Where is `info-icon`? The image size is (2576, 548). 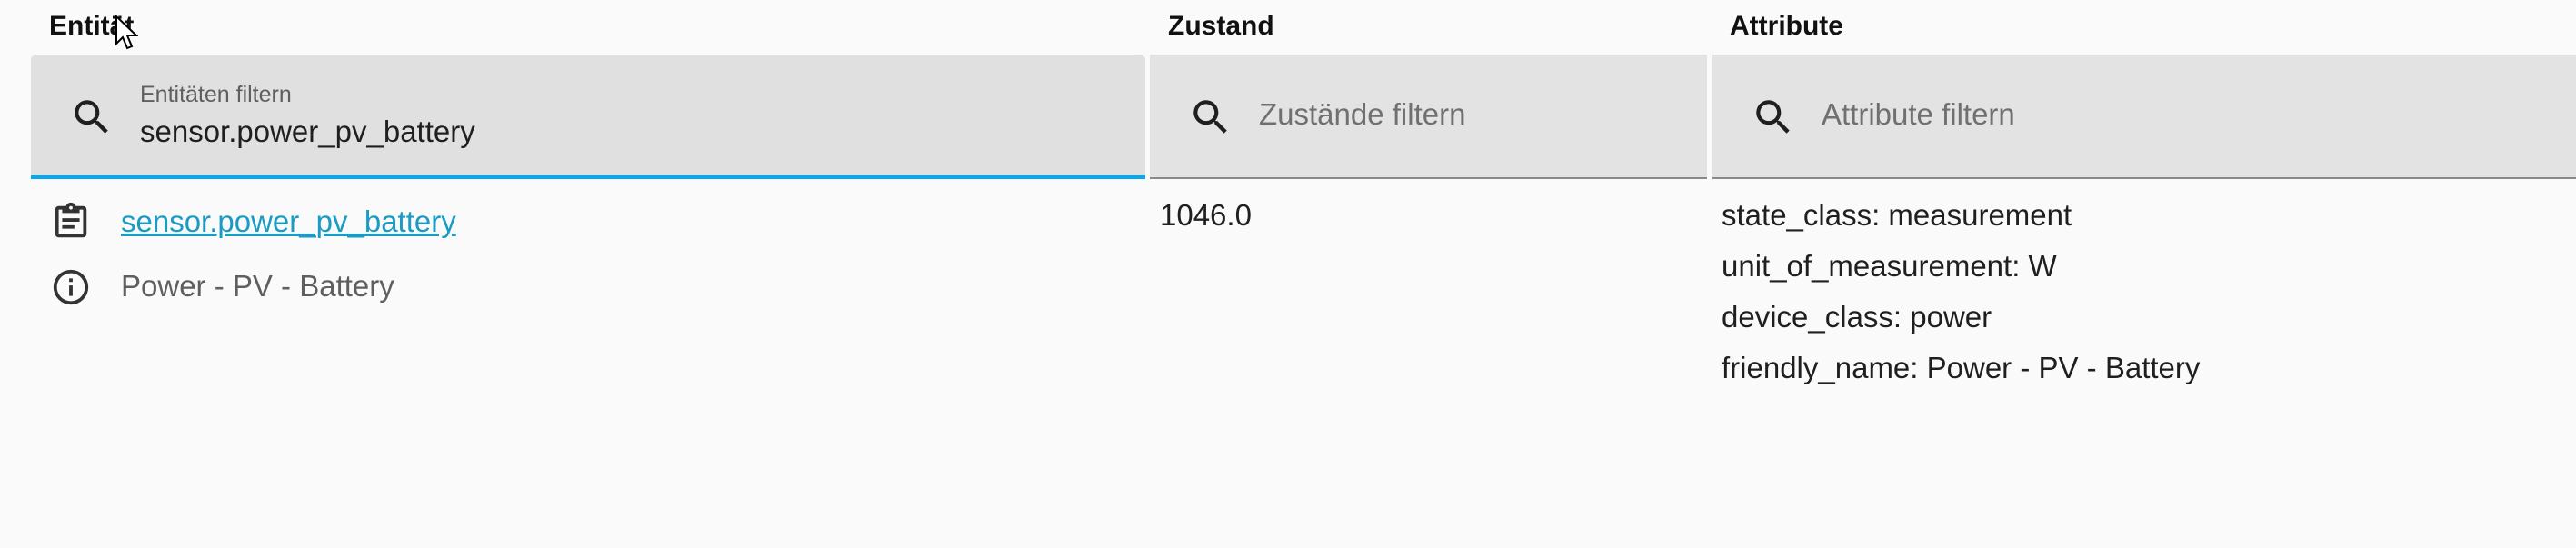
info-icon is located at coordinates (71, 287).